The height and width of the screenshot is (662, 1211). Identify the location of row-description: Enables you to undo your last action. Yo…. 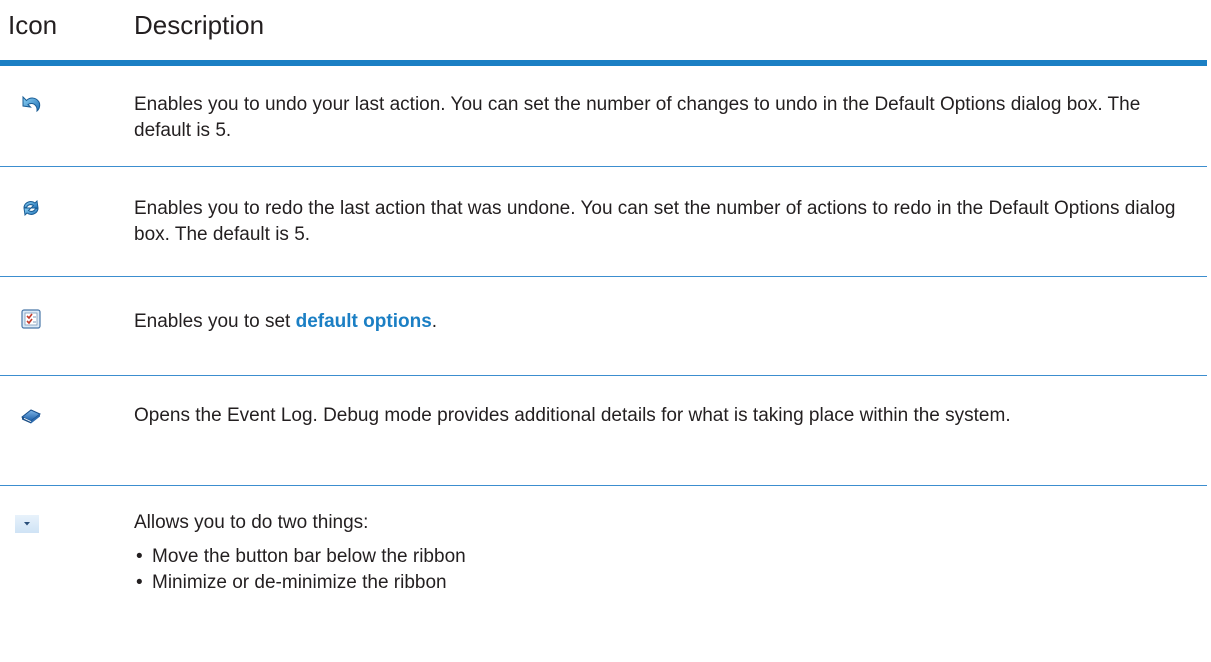
(637, 117).